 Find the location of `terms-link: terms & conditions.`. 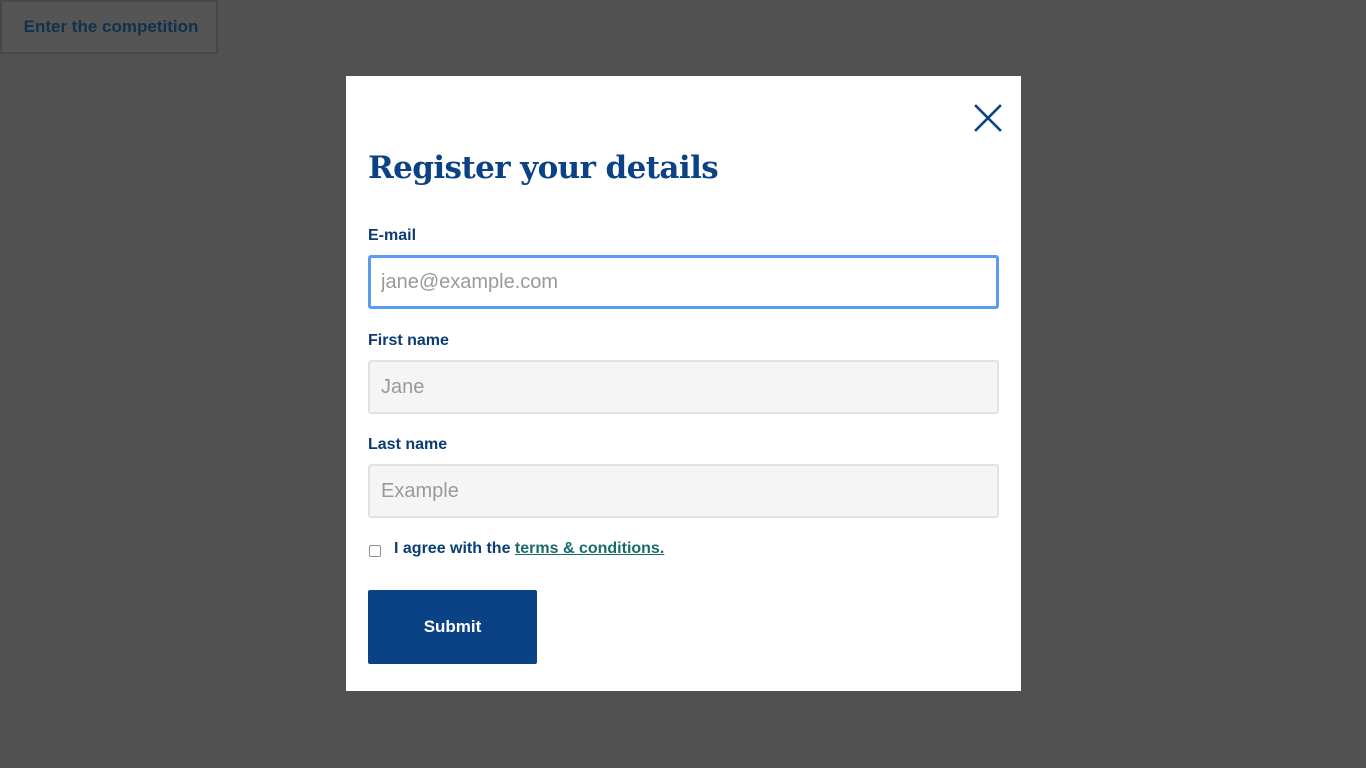

terms-link: terms & conditions. is located at coordinates (589, 548).